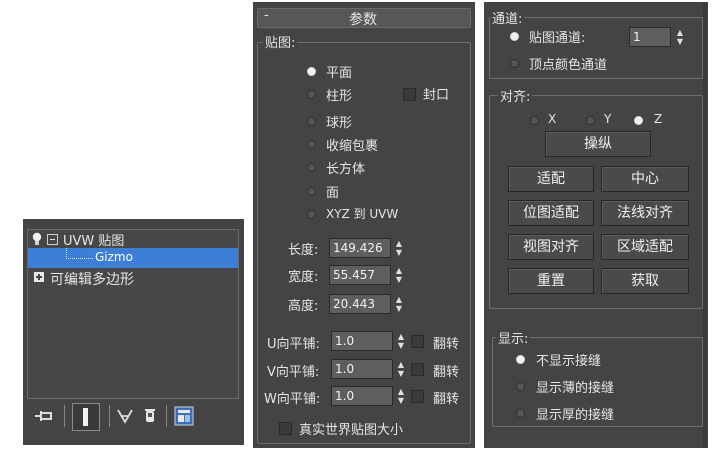 This screenshot has width=721, height=456. What do you see at coordinates (551, 213) in the screenshot?
I see `bitmap-fit-button: 位图适配` at bounding box center [551, 213].